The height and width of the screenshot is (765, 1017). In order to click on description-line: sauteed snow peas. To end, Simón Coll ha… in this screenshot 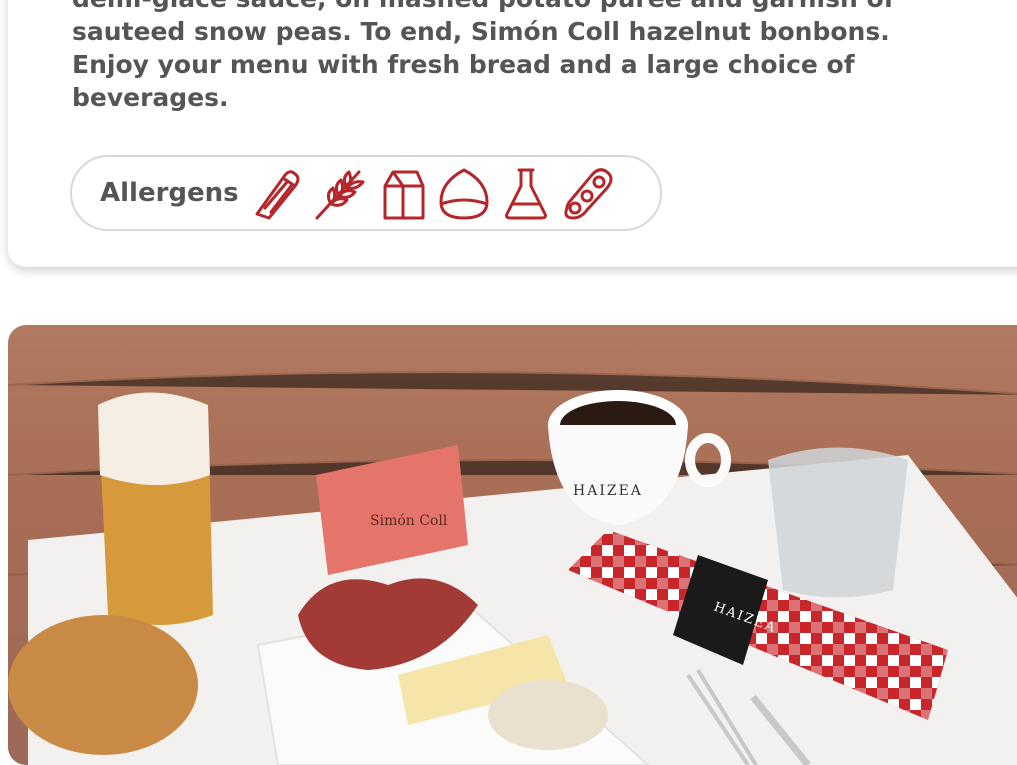, I will do `click(481, 31)`.